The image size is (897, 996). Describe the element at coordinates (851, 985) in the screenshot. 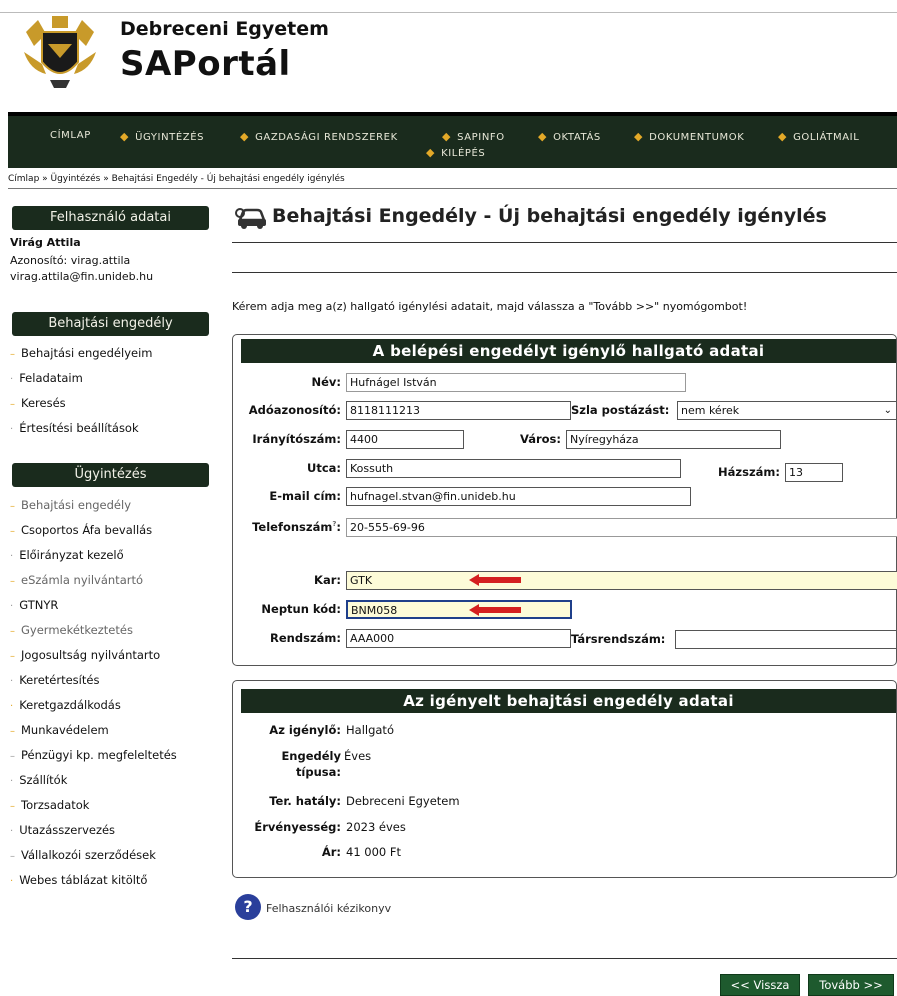

I see `next-button: Tovább >>` at that location.